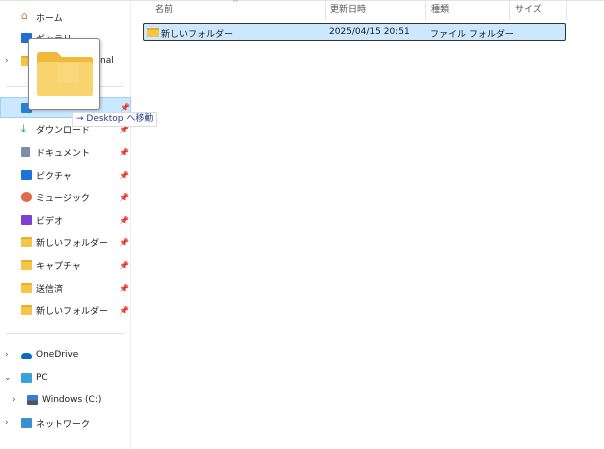  Describe the element at coordinates (63, 198) in the screenshot. I see `nav-label: ミュージック` at that location.